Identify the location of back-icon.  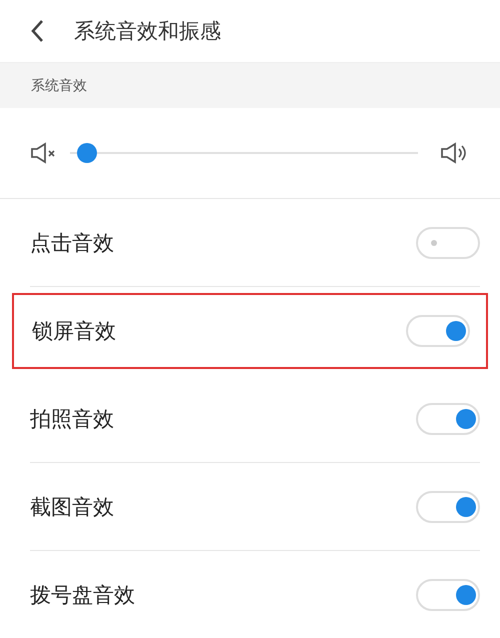
(37, 31).